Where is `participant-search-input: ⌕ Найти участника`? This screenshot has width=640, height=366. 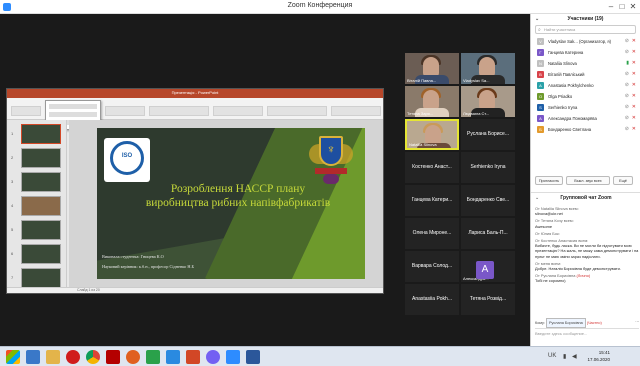
participant-search-input: ⌕ Найти участника is located at coordinates (585, 29).